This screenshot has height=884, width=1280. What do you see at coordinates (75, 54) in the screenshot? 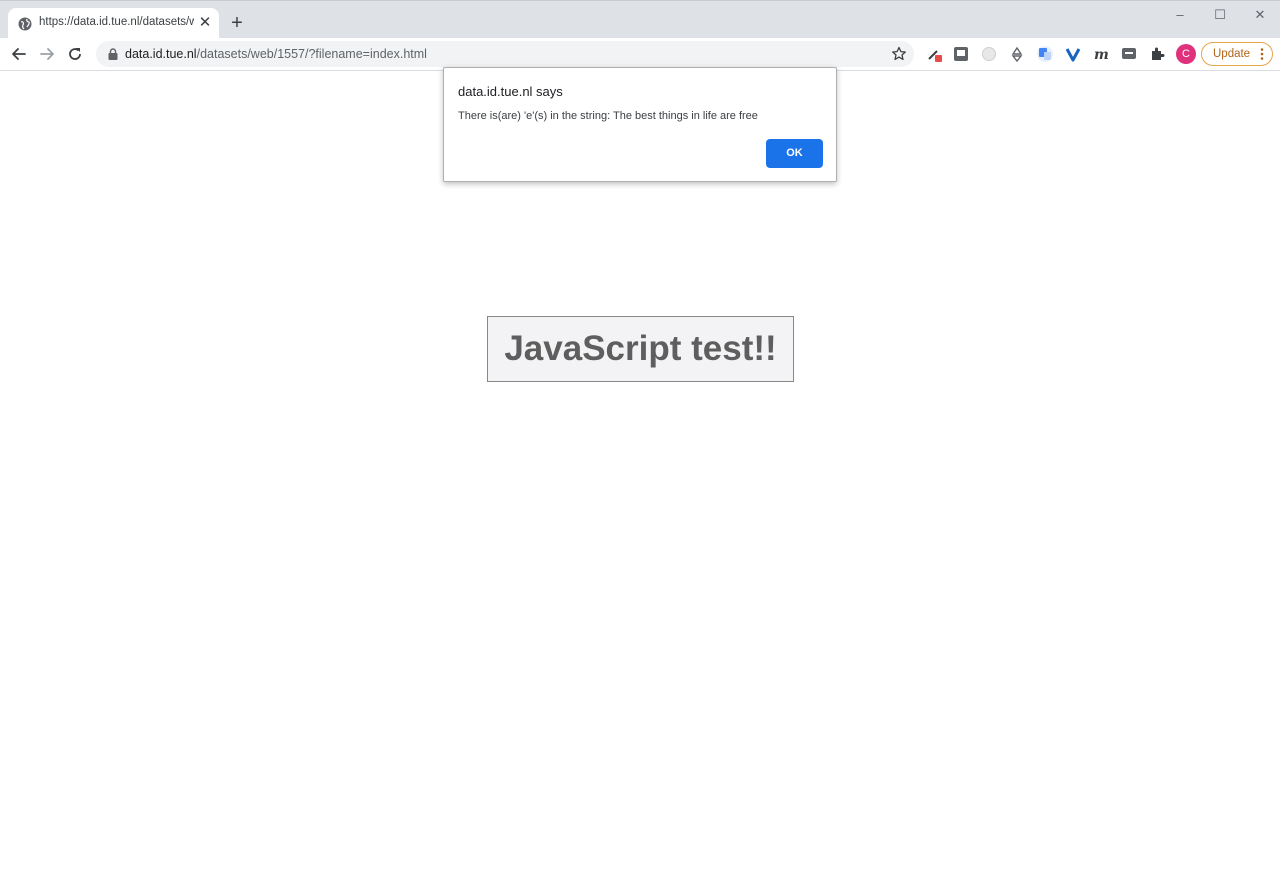
I see `reload-icon` at bounding box center [75, 54].